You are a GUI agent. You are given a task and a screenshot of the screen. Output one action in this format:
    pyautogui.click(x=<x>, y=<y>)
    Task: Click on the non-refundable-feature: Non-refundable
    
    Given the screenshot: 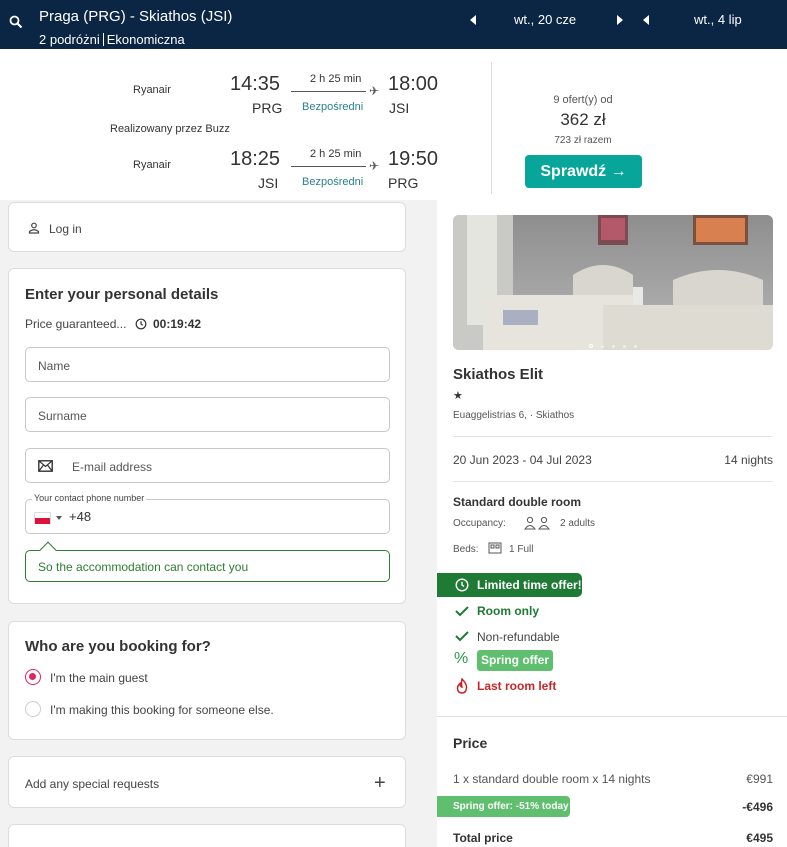 What is the action you would take?
    pyautogui.click(x=518, y=637)
    